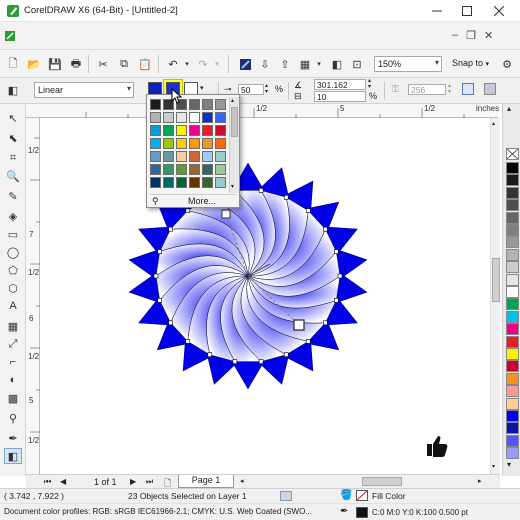 Image resolution: width=520 pixels, height=520 pixels. What do you see at coordinates (13, 326) in the screenshot?
I see `table-tool-icon: ▦` at bounding box center [13, 326].